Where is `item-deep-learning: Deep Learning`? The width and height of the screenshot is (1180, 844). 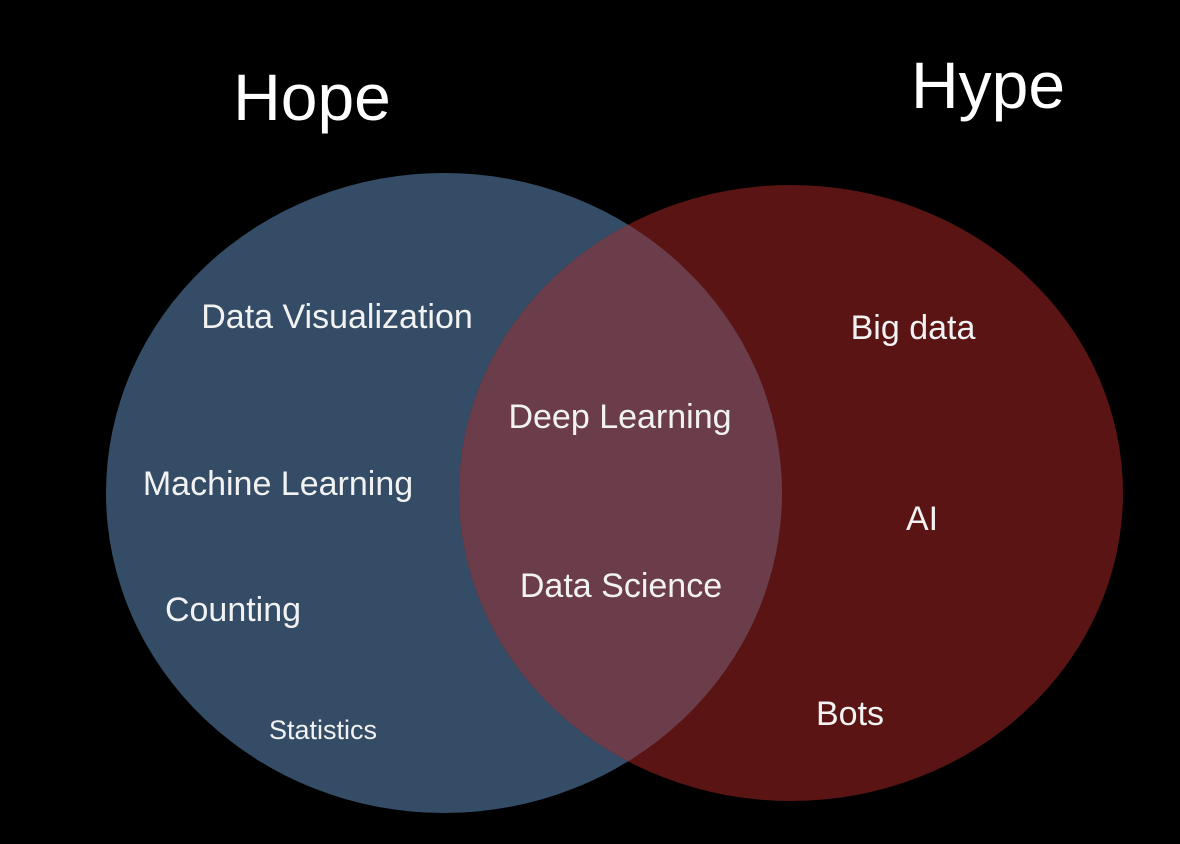 item-deep-learning: Deep Learning is located at coordinates (620, 417).